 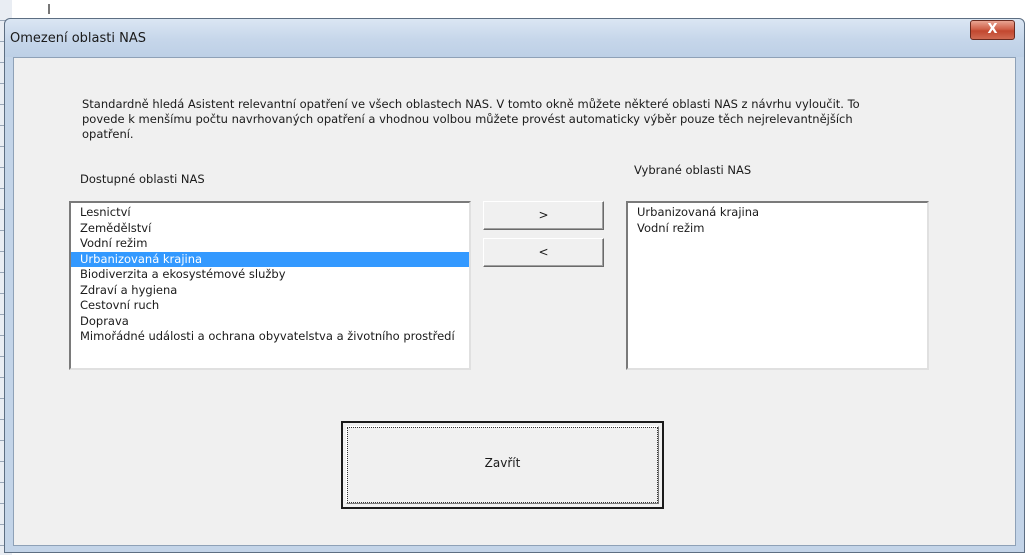 I want to click on list-item: Lesnictví, so click(x=270, y=213).